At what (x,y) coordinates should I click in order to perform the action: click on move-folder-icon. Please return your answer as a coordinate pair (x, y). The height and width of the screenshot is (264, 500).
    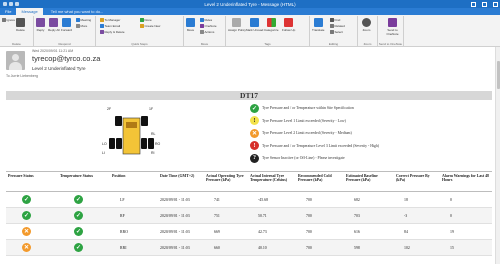
    Looking at the image, I should click on (190, 22).